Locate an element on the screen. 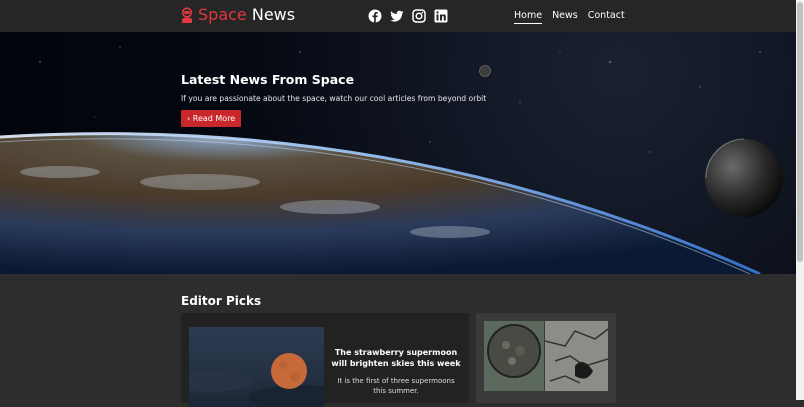 This screenshot has height=407, width=804. facebook-icon is located at coordinates (375, 15).